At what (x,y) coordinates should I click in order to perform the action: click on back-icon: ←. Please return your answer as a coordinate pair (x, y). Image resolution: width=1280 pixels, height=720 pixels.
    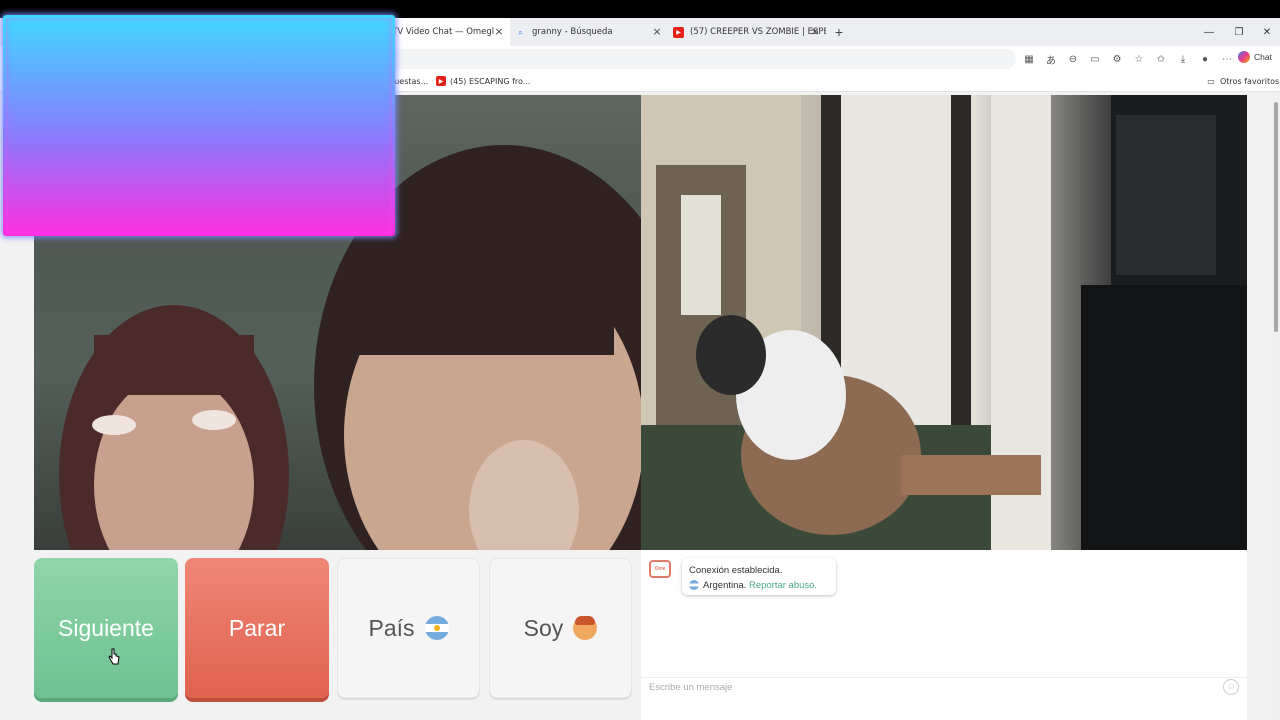
    Looking at the image, I should click on (18, 59).